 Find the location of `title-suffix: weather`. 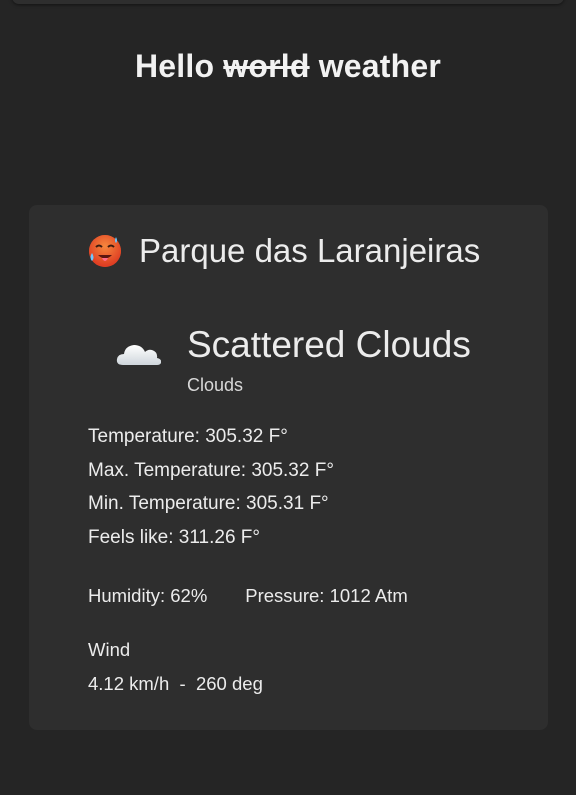

title-suffix: weather is located at coordinates (380, 66).